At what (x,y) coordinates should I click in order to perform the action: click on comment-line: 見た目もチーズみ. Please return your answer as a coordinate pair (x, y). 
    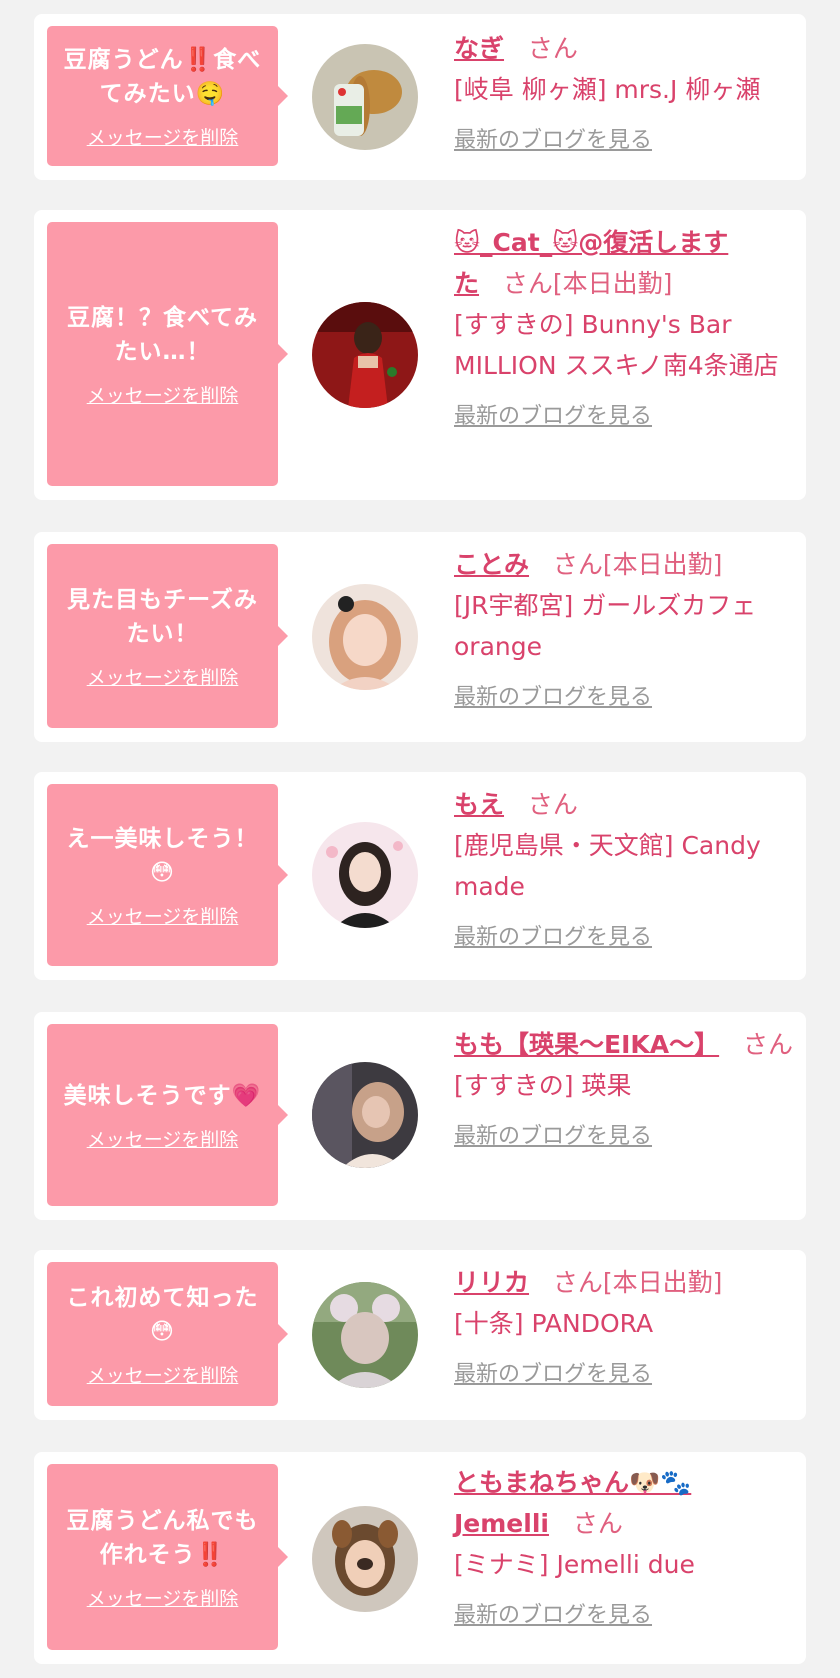
    Looking at the image, I should click on (162, 599).